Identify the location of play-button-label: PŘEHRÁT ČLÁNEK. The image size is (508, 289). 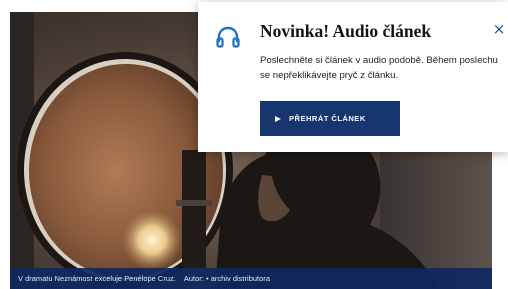
(327, 118).